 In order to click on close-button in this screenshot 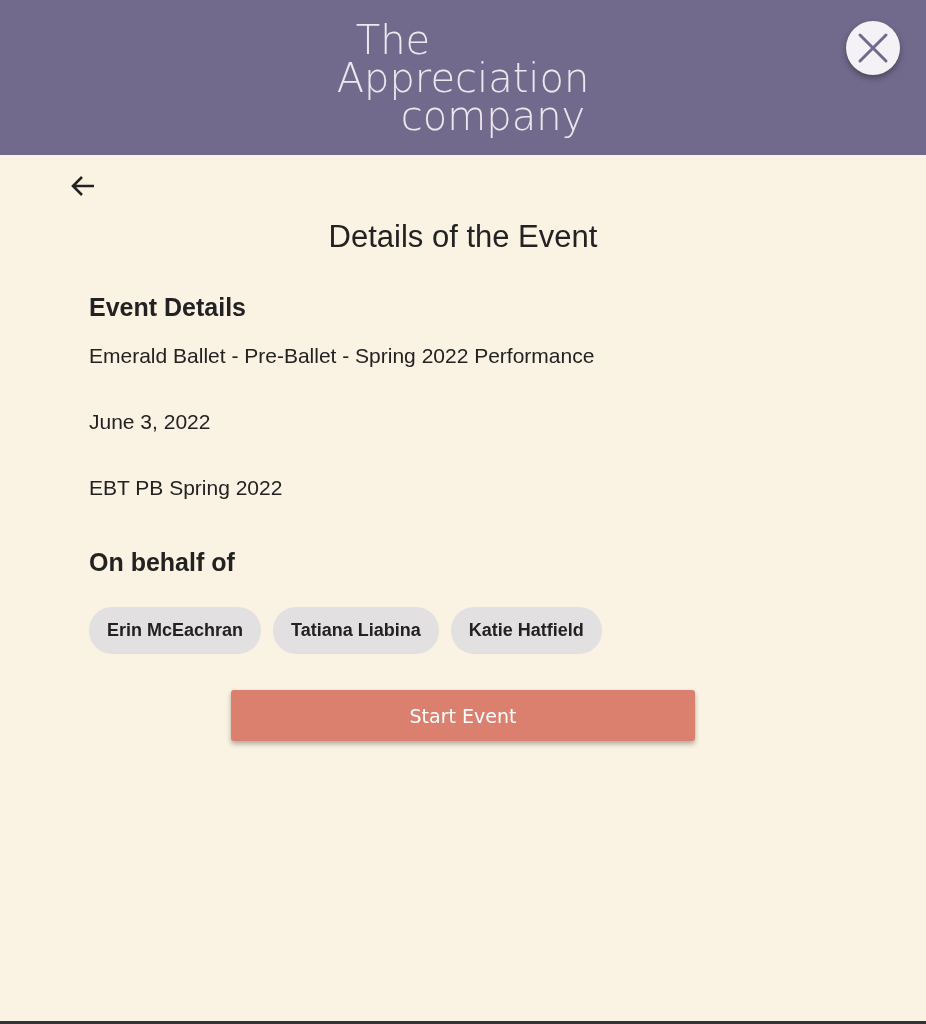, I will do `click(873, 48)`.